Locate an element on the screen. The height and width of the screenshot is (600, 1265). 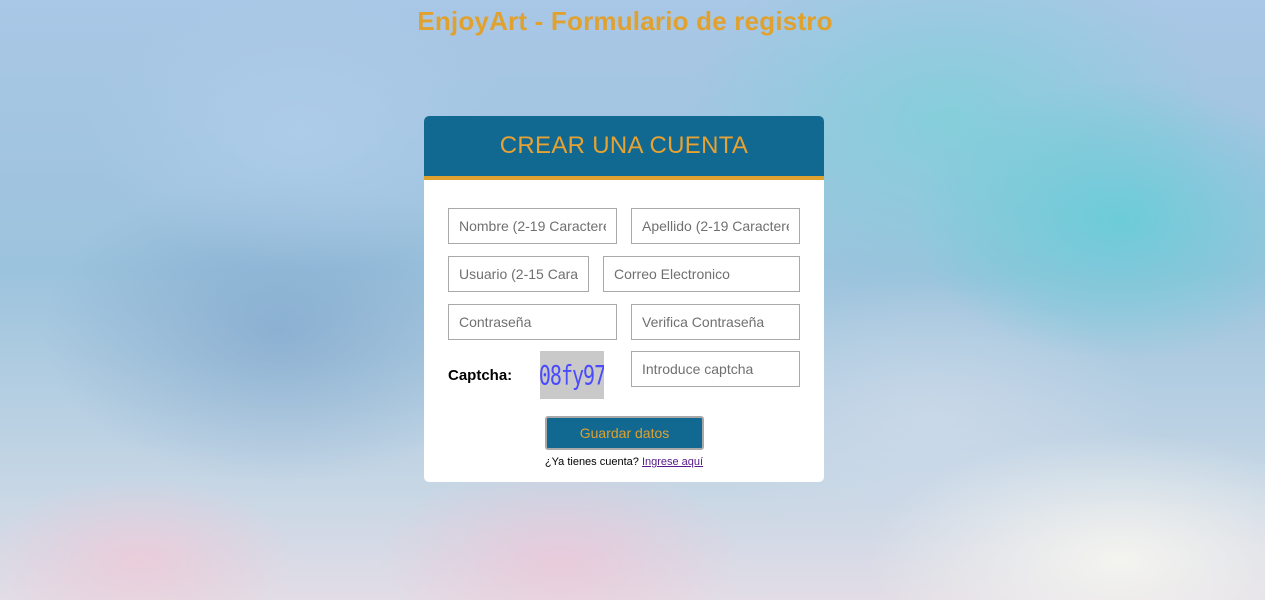
card-header: CREAR UNA CUENTA is located at coordinates (624, 148).